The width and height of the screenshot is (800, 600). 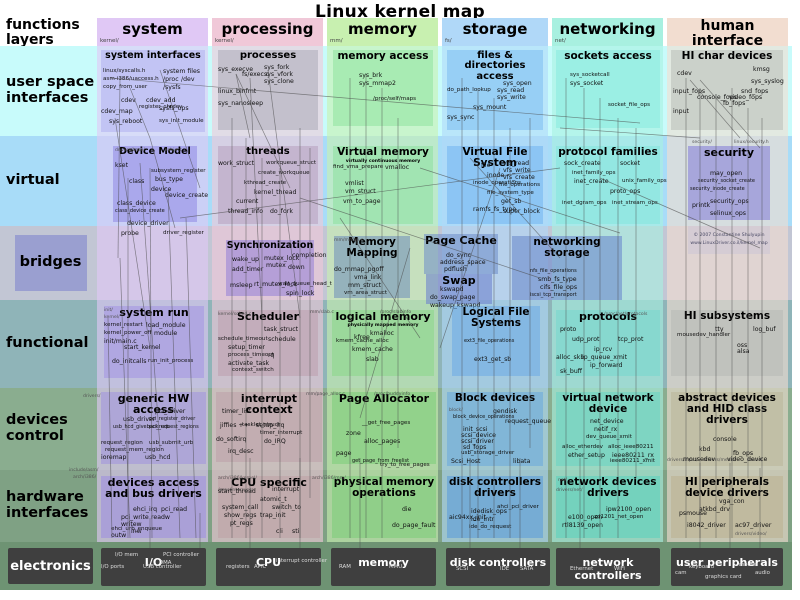 What do you see at coordinates (170, 411) in the screenshot?
I see `block-symbol: pci_driver` at bounding box center [170, 411].